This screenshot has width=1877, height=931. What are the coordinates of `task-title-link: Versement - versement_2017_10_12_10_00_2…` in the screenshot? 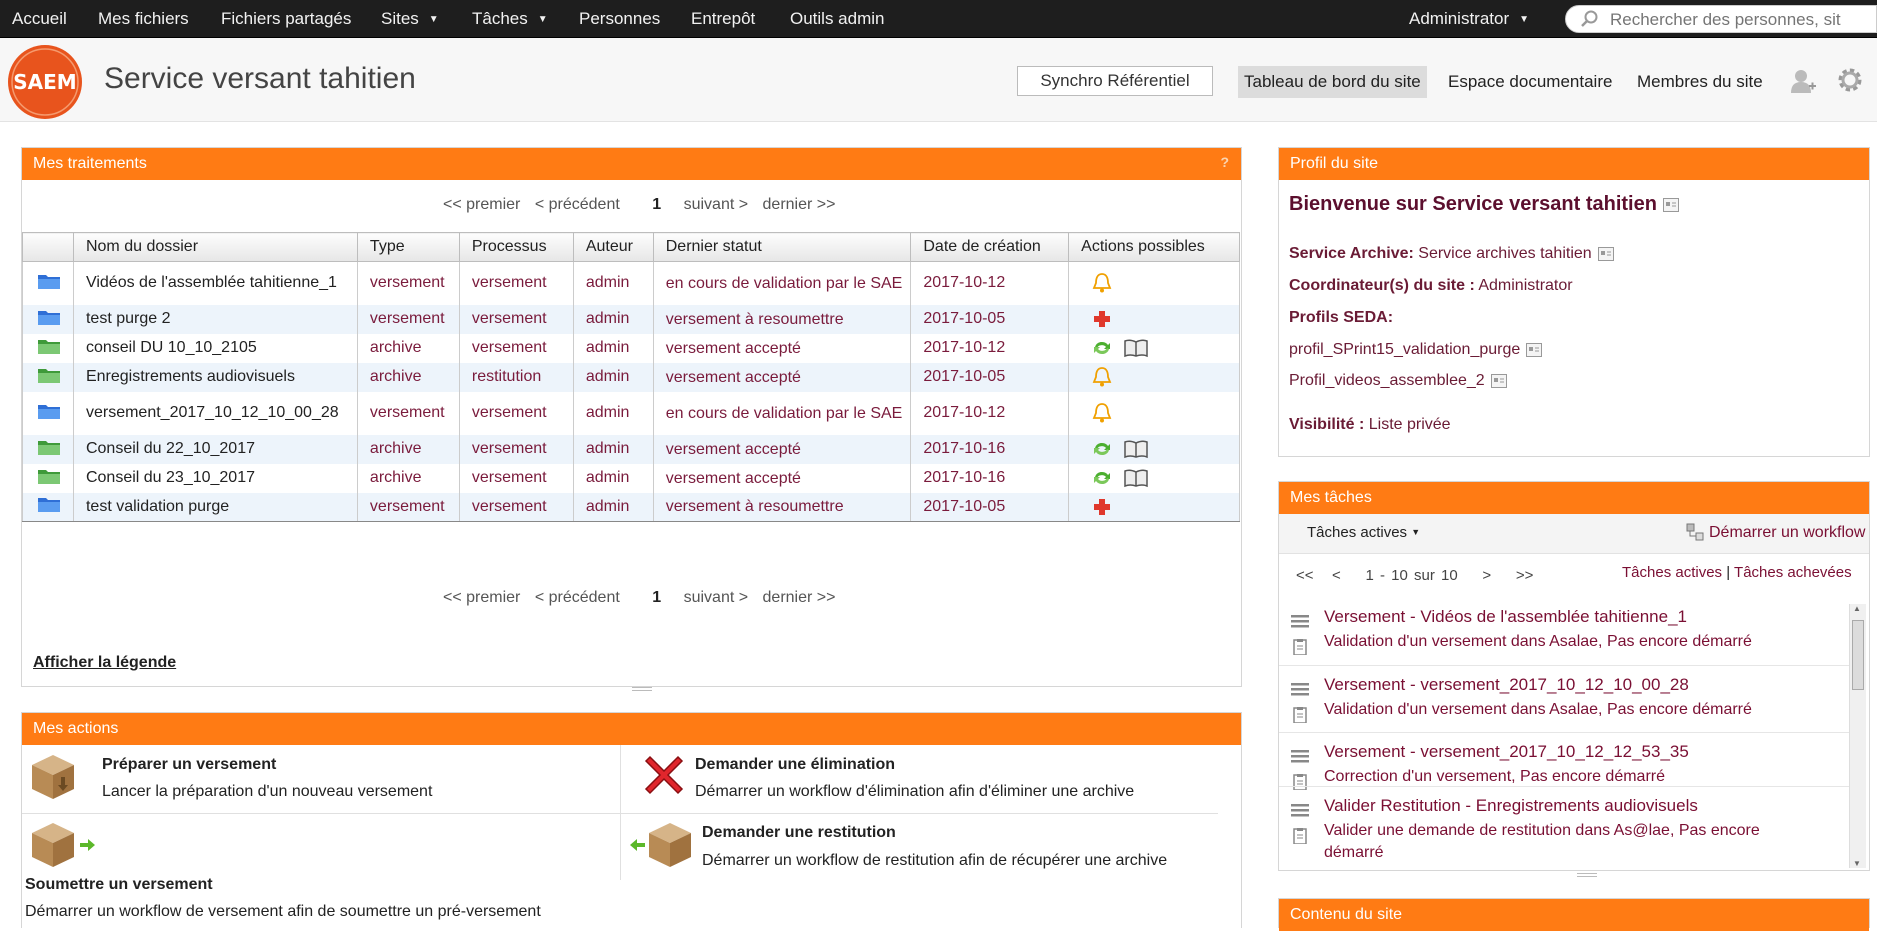 It's located at (1506, 685).